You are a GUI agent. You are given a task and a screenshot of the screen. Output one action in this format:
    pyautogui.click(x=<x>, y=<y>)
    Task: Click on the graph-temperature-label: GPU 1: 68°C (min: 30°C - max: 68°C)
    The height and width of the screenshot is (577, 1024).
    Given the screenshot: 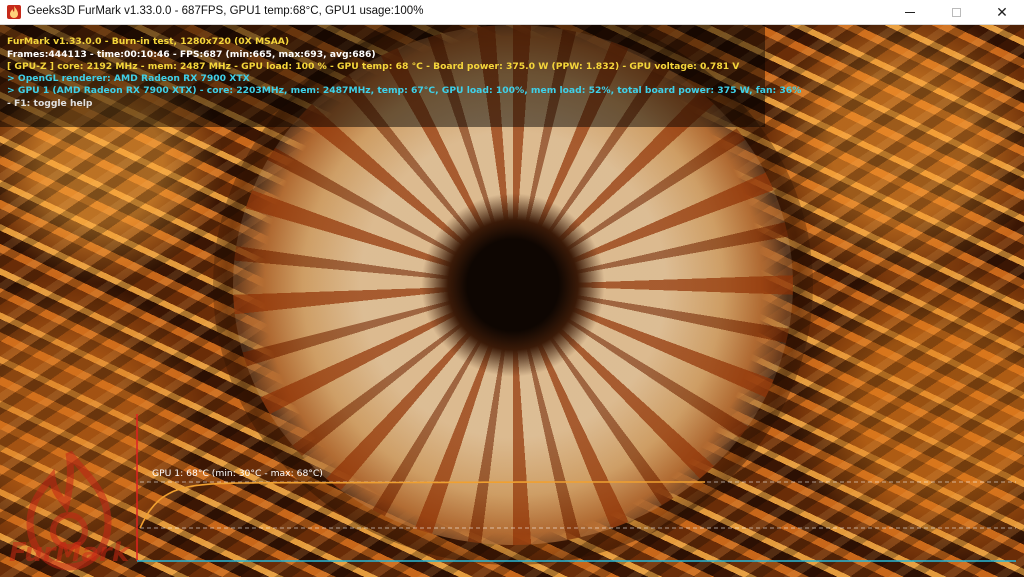 What is the action you would take?
    pyautogui.click(x=237, y=473)
    